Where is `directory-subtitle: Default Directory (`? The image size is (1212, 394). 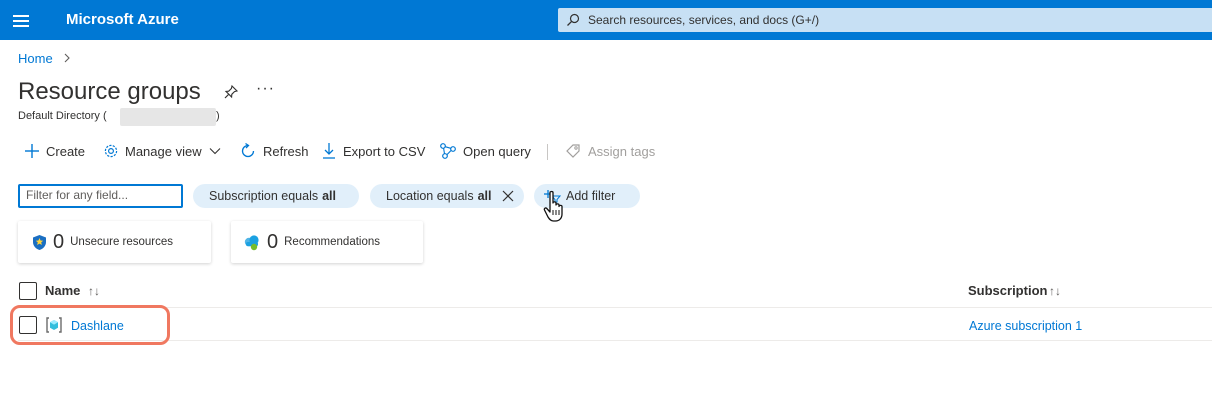
directory-subtitle: Default Directory ( is located at coordinates (62, 116).